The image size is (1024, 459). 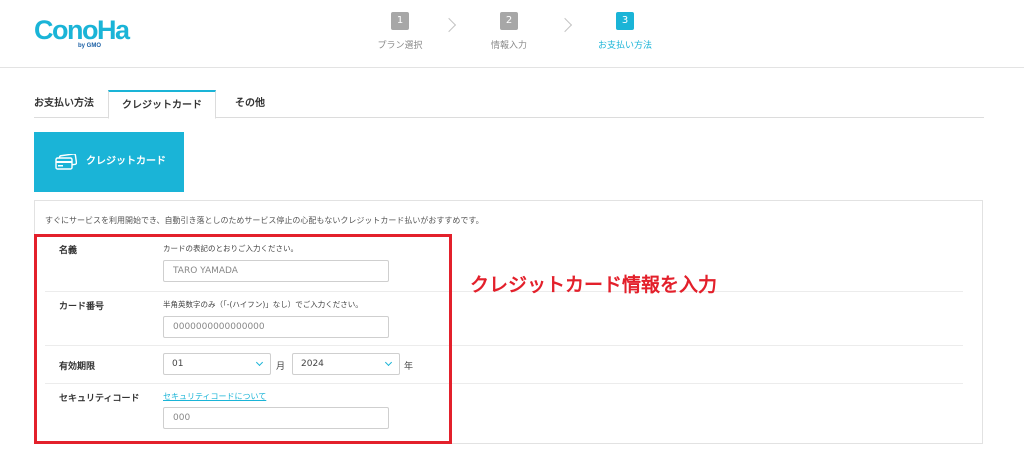 What do you see at coordinates (250, 104) in the screenshot?
I see `tab-other: その他` at bounding box center [250, 104].